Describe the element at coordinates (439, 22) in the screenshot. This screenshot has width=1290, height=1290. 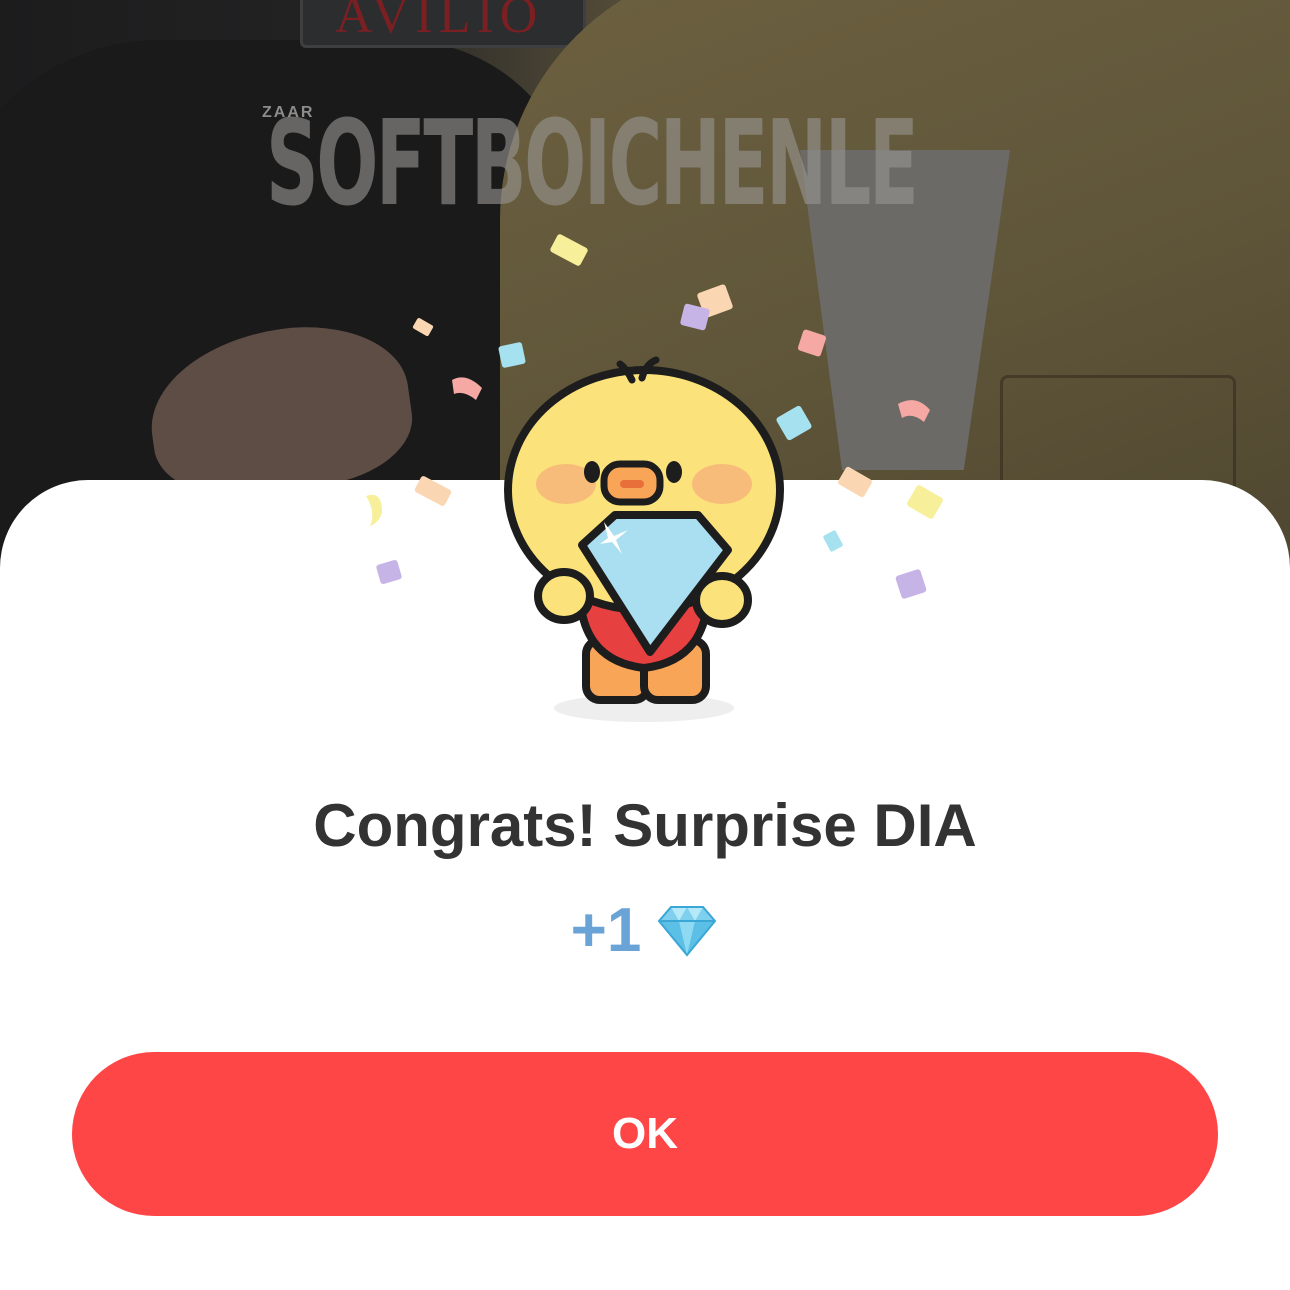
I see `background-sign-text: AVILIO` at that location.